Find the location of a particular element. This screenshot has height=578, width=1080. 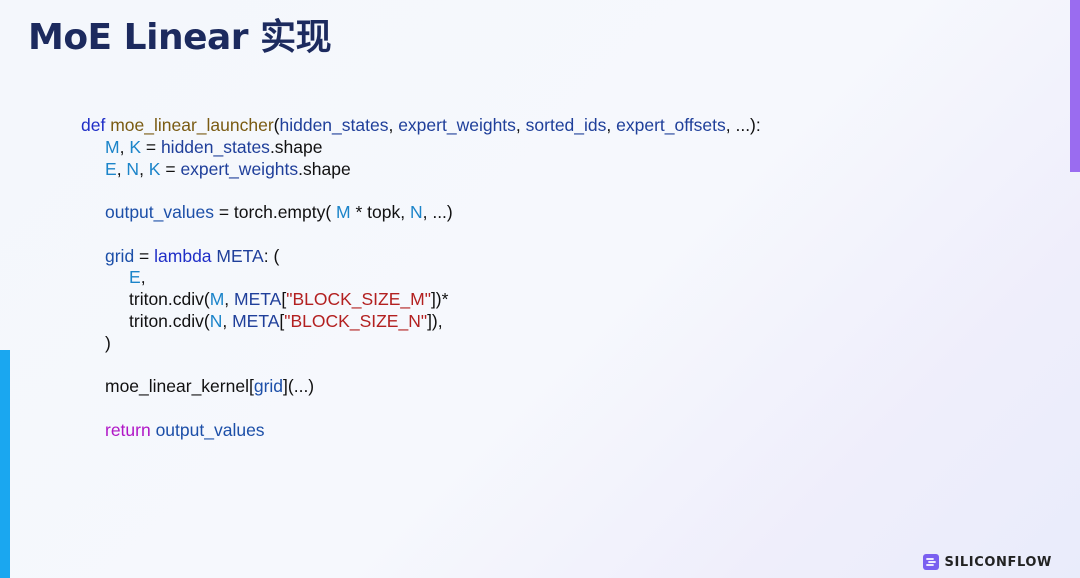

code-line: return output_values is located at coordinates (421, 431).